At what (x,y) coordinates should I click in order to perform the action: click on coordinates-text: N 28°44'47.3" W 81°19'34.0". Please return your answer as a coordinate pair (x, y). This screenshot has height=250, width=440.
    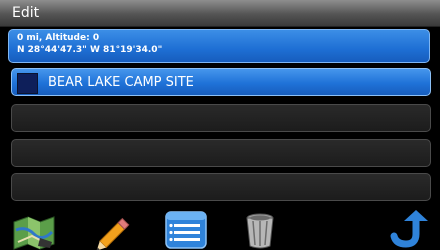
    Looking at the image, I should click on (90, 50).